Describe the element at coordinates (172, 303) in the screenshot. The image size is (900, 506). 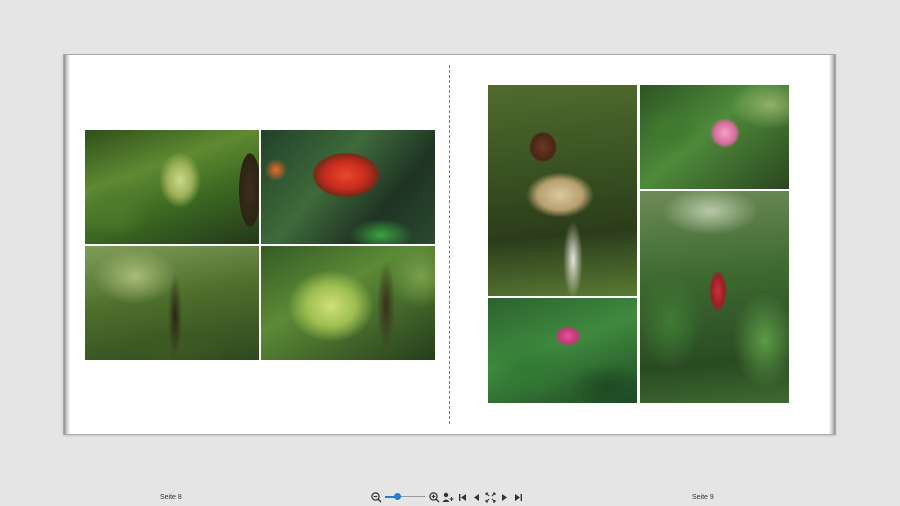
I see `photo-rainforest-trees` at that location.